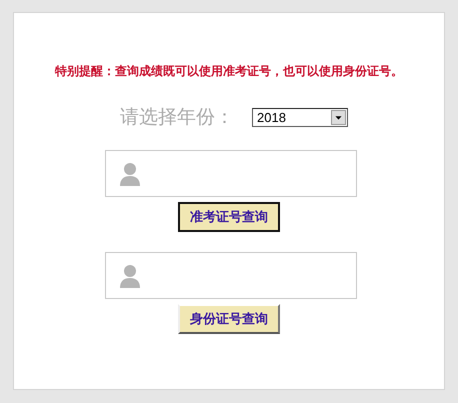  I want to click on notice-text: 特别提醒：查询成绩既可以使用准考证号，也可以使用身份证号。, so click(229, 71).